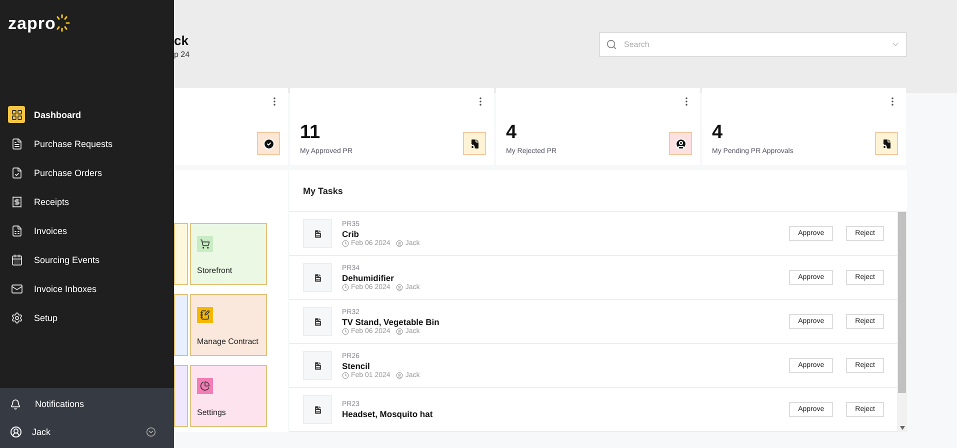 The height and width of the screenshot is (448, 957). What do you see at coordinates (87, 114) in the screenshot?
I see `nav-item: Dashboard` at bounding box center [87, 114].